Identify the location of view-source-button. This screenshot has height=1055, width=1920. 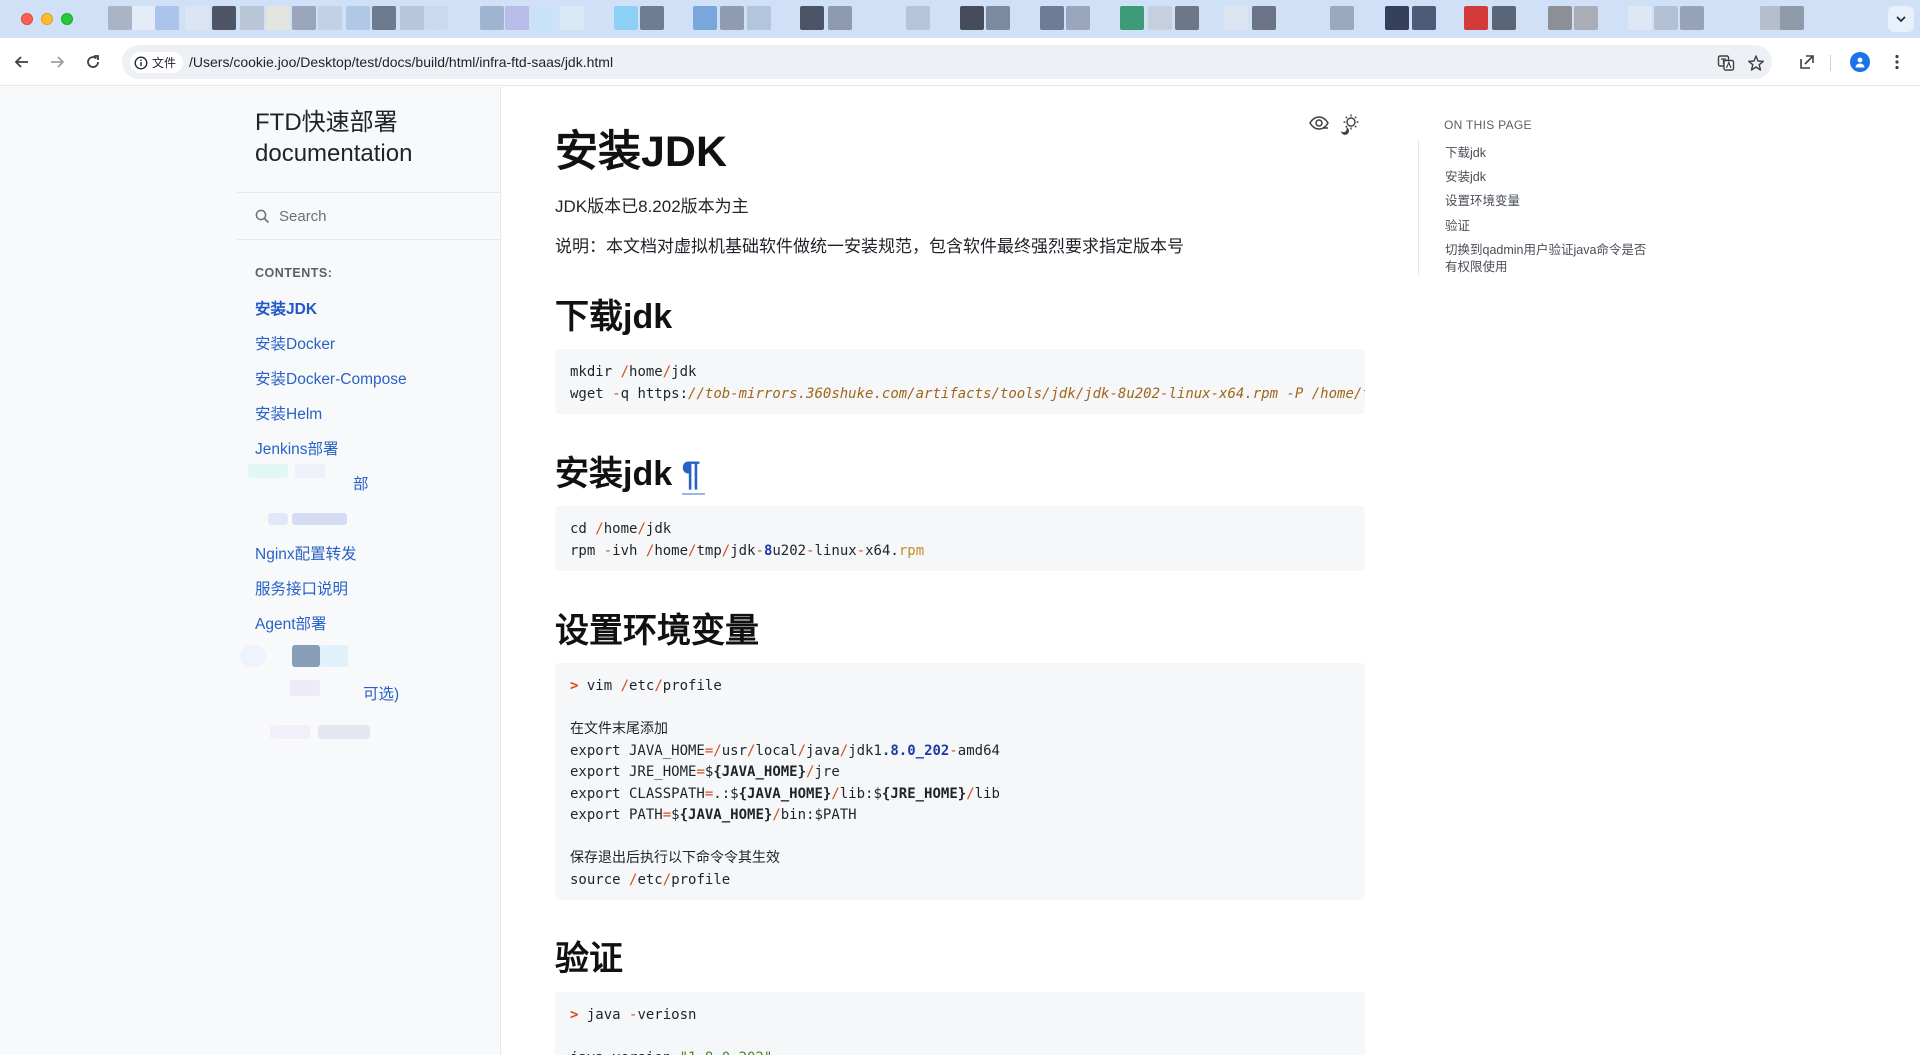
(1319, 126).